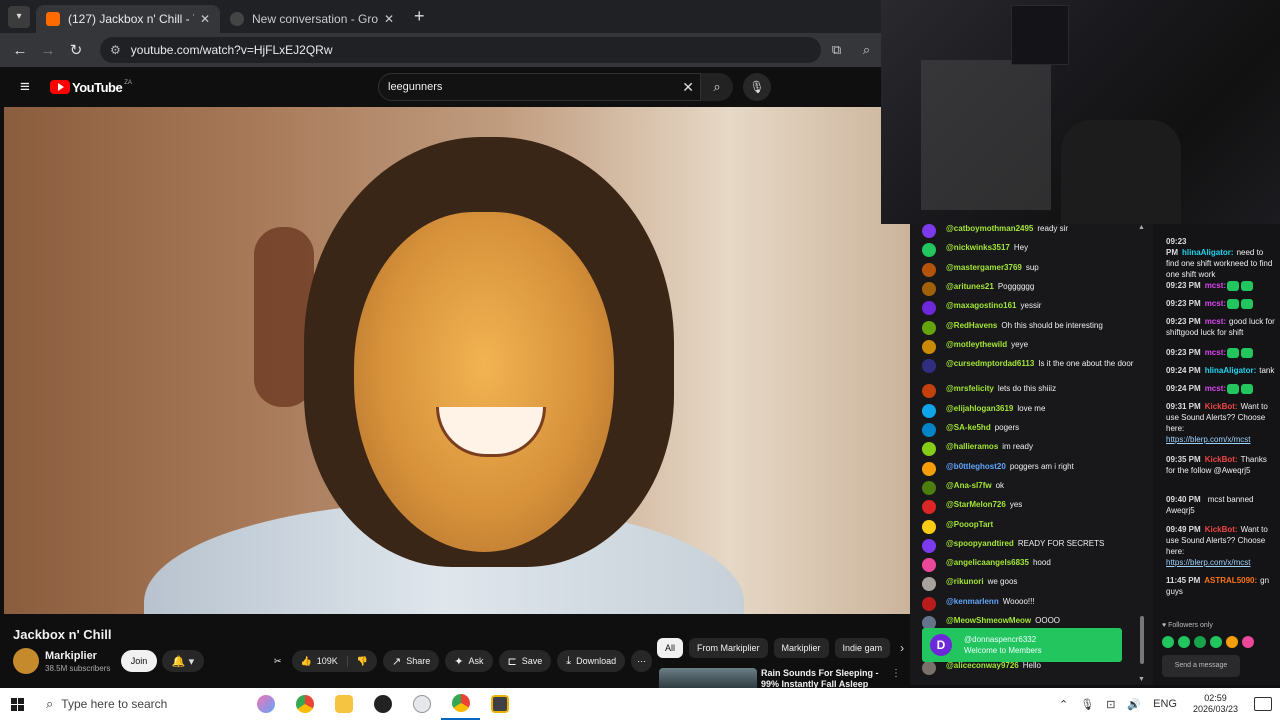 The width and height of the screenshot is (1280, 720). Describe the element at coordinates (19, 16) in the screenshot. I see `tab-search-button: ▾` at that location.